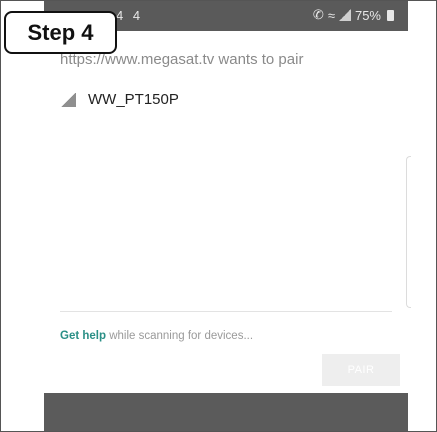 Image resolution: width=437 pixels, height=432 pixels. What do you see at coordinates (226, 412) in the screenshot?
I see `navigation-bar` at bounding box center [226, 412].